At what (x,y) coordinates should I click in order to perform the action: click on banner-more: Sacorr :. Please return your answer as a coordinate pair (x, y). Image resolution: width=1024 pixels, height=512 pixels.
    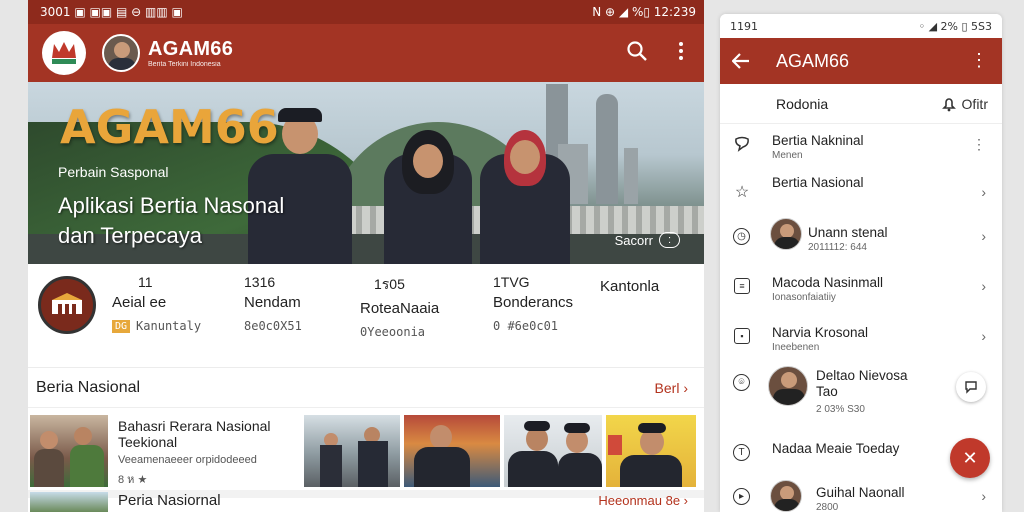
    Looking at the image, I should click on (647, 240).